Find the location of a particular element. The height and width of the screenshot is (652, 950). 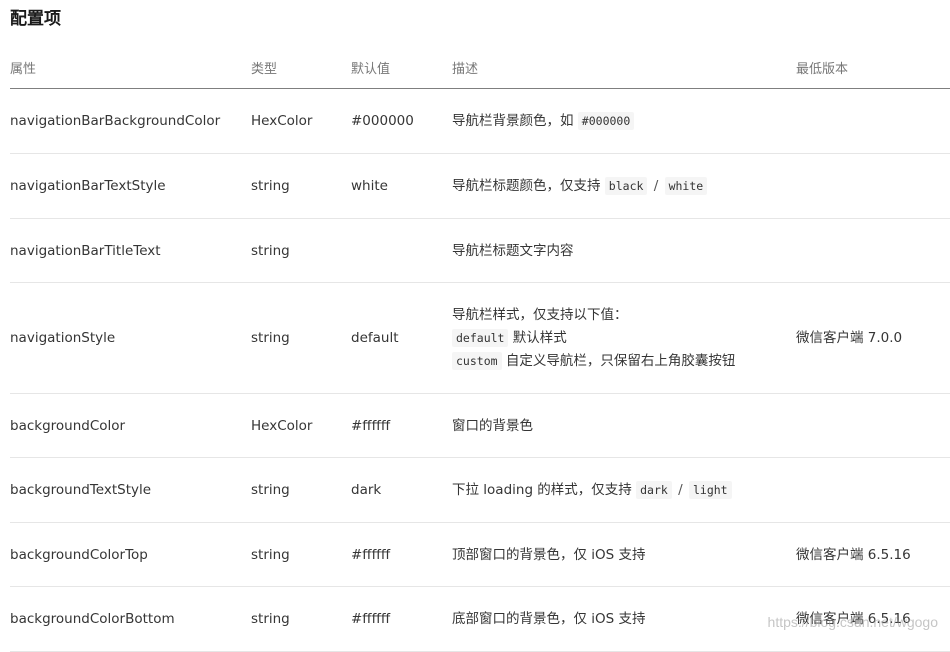

description-text: 顶部窗口的背景色，仅 iOS 支持 is located at coordinates (549, 554).